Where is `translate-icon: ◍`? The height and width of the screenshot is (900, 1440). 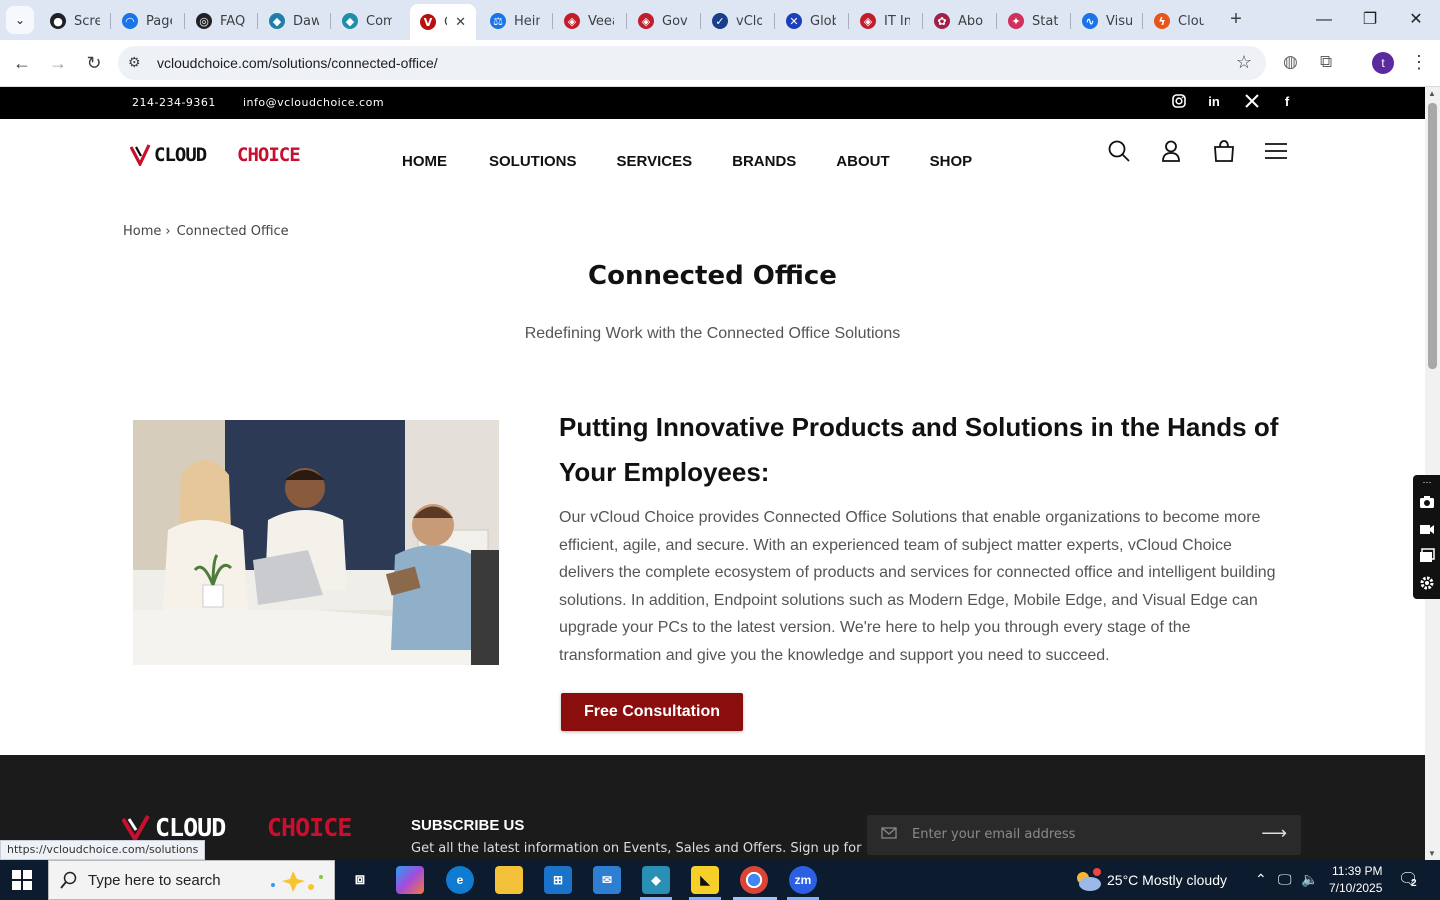 translate-icon: ◍ is located at coordinates (1290, 62).